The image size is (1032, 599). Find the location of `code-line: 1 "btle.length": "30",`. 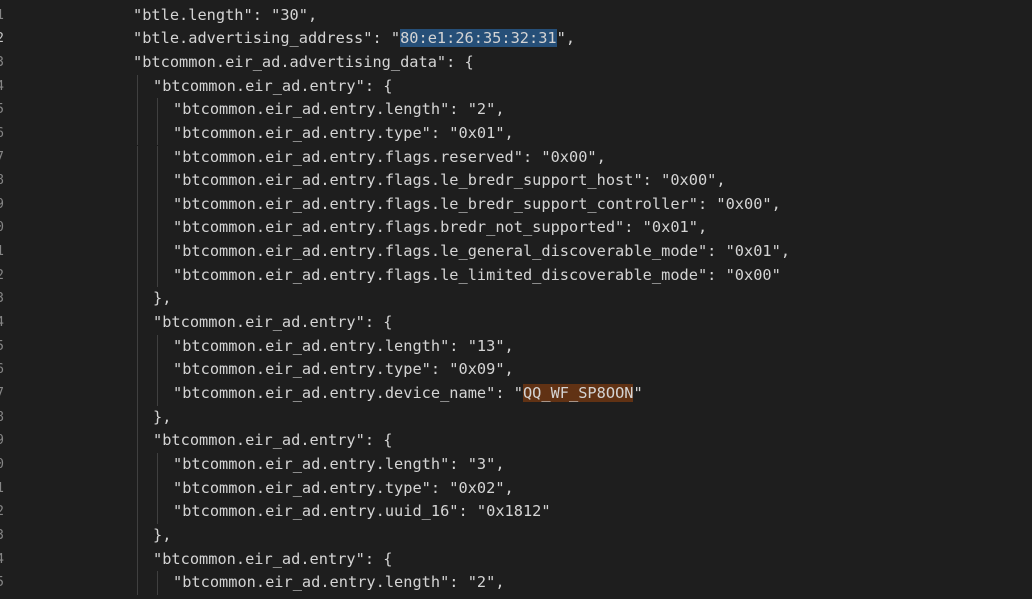

code-line: 1 "btle.length": "30", is located at coordinates (516, 16).